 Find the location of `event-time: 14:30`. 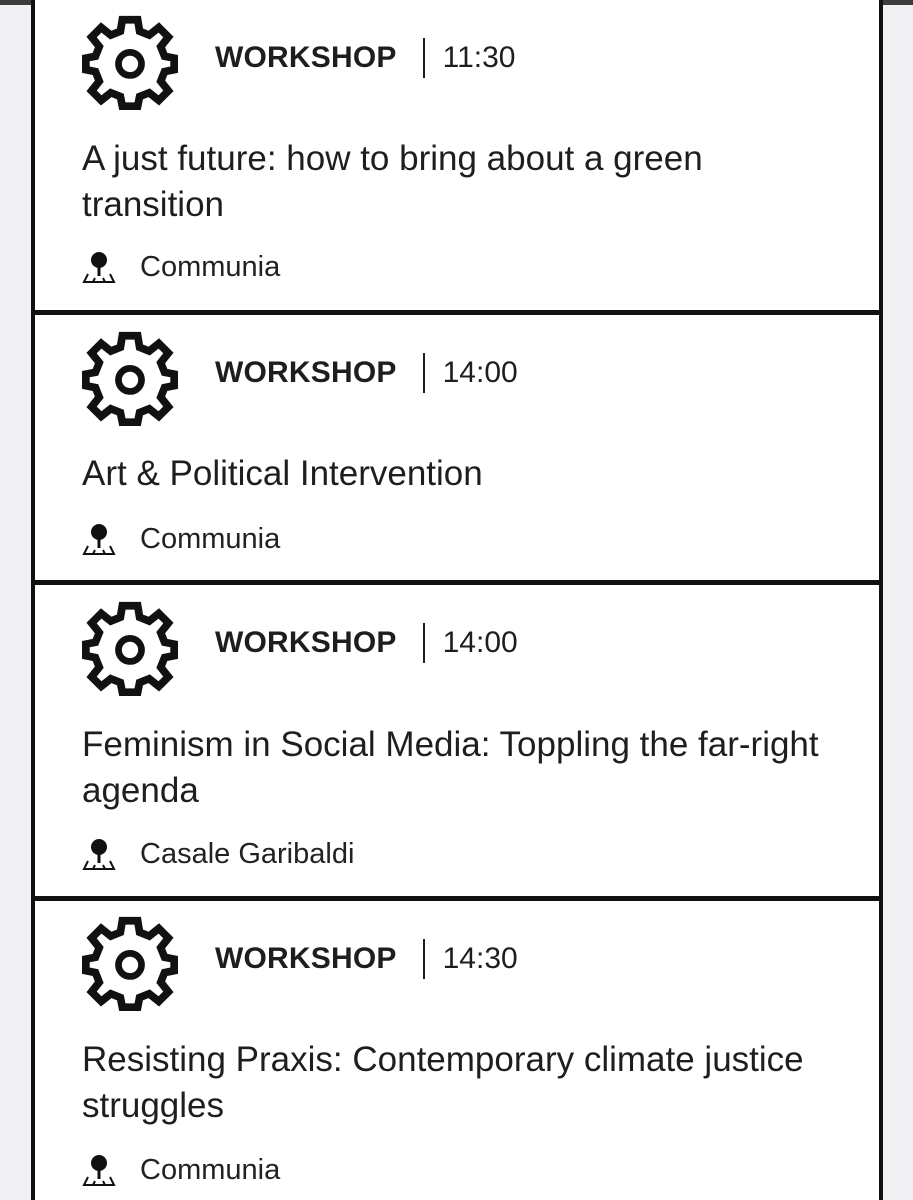

event-time: 14:30 is located at coordinates (480, 958).